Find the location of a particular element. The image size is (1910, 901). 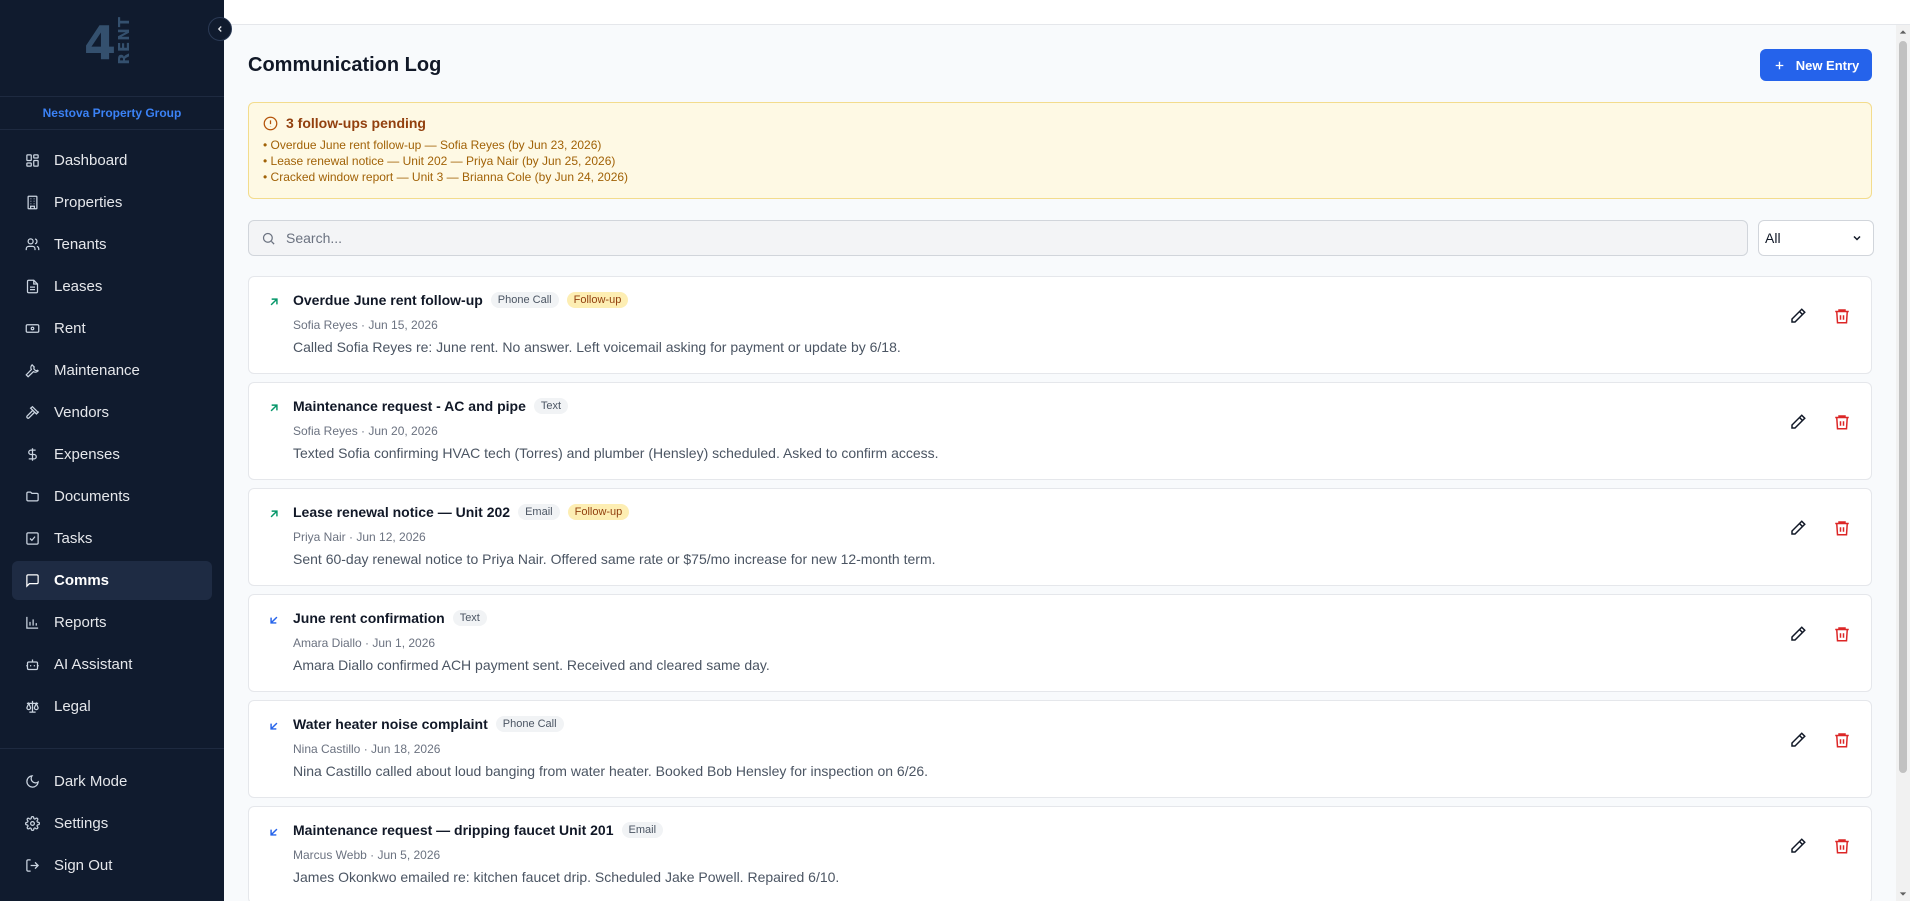

scroll-down-arrow is located at coordinates (1903, 894).